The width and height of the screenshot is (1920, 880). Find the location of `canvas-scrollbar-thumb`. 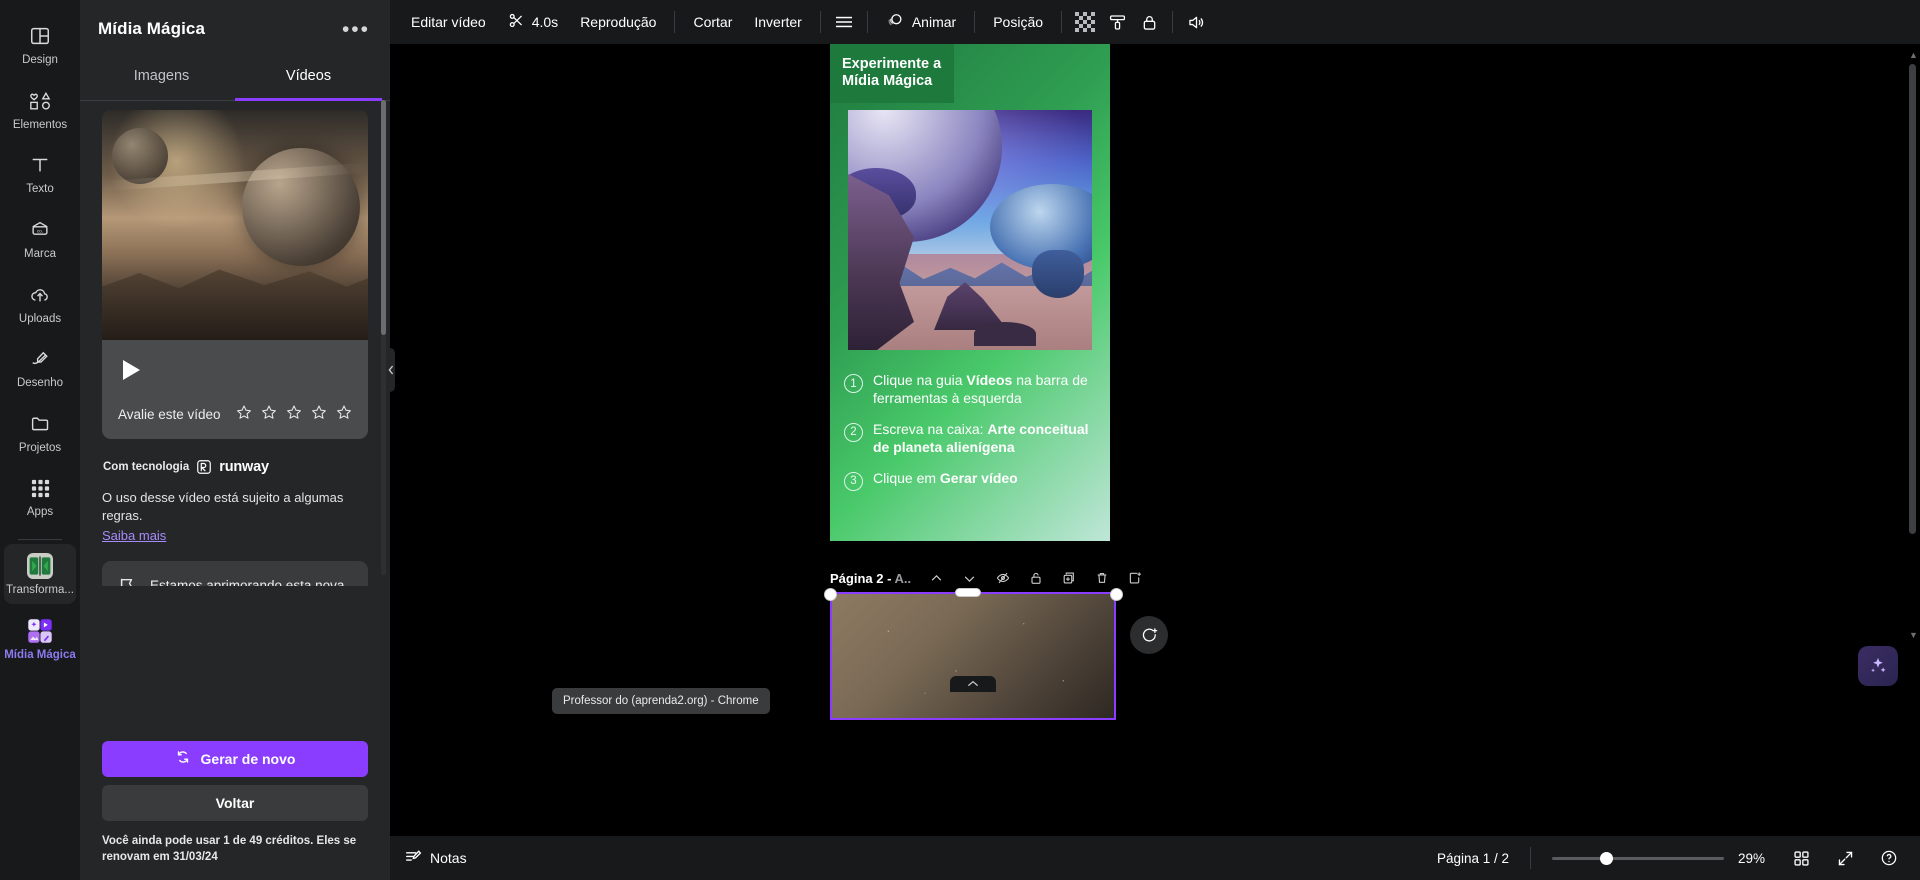

canvas-scrollbar-thumb is located at coordinates (1912, 299).